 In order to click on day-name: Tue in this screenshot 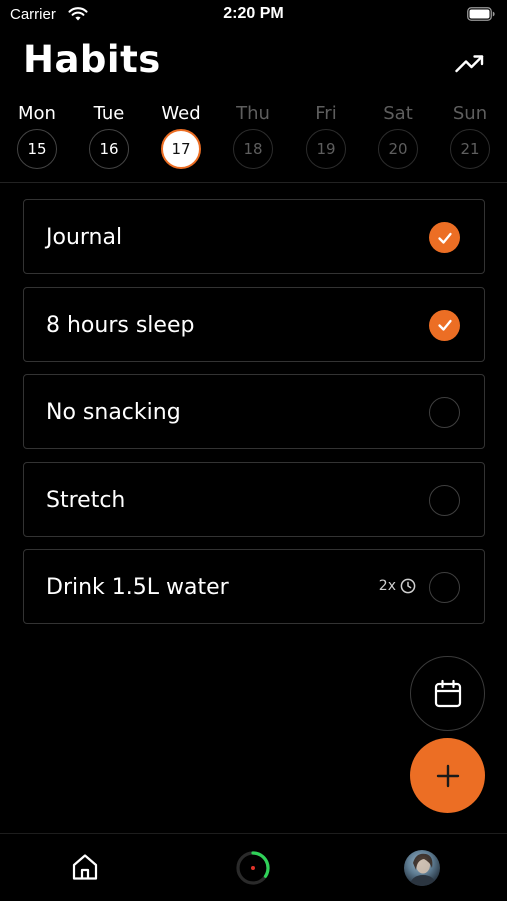, I will do `click(109, 113)`.